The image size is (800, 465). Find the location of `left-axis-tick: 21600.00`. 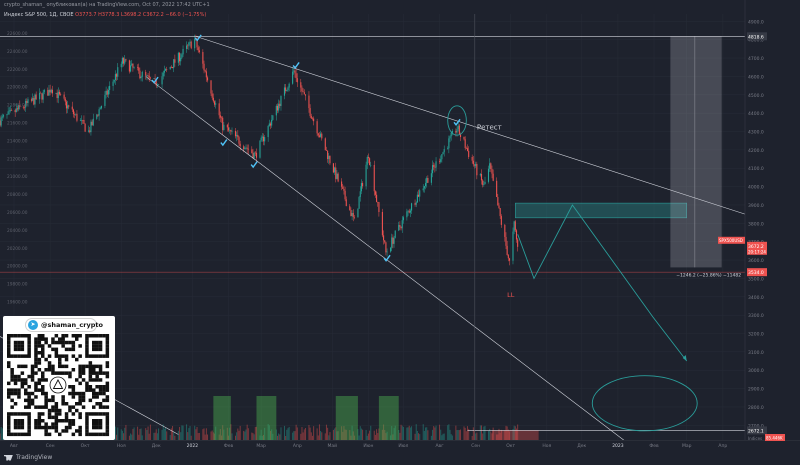

left-axis-tick: 21600.00 is located at coordinates (17, 124).